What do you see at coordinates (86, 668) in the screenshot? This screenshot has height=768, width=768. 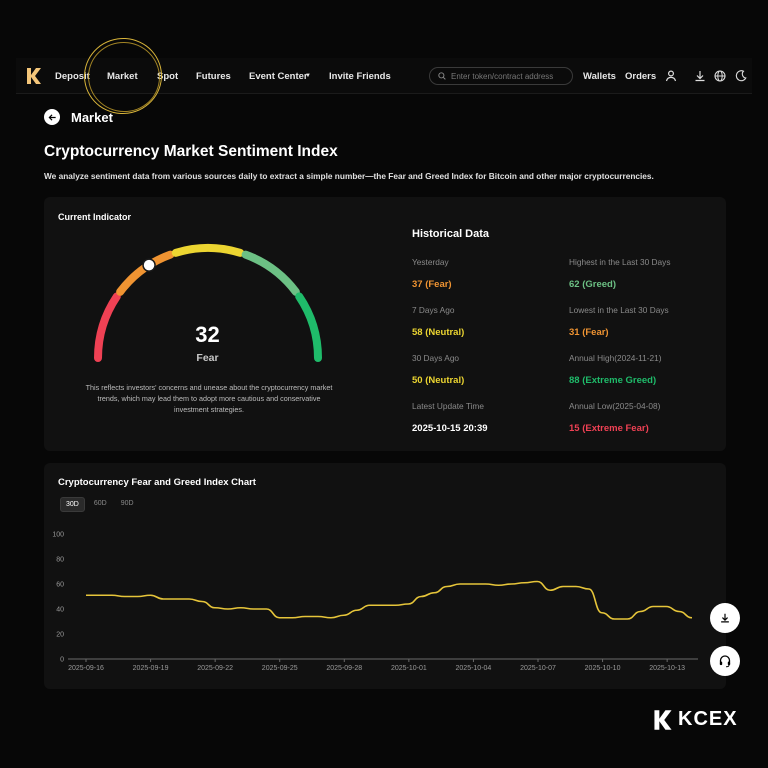 I see `x-tick-label: 2025-09-16` at bounding box center [86, 668].